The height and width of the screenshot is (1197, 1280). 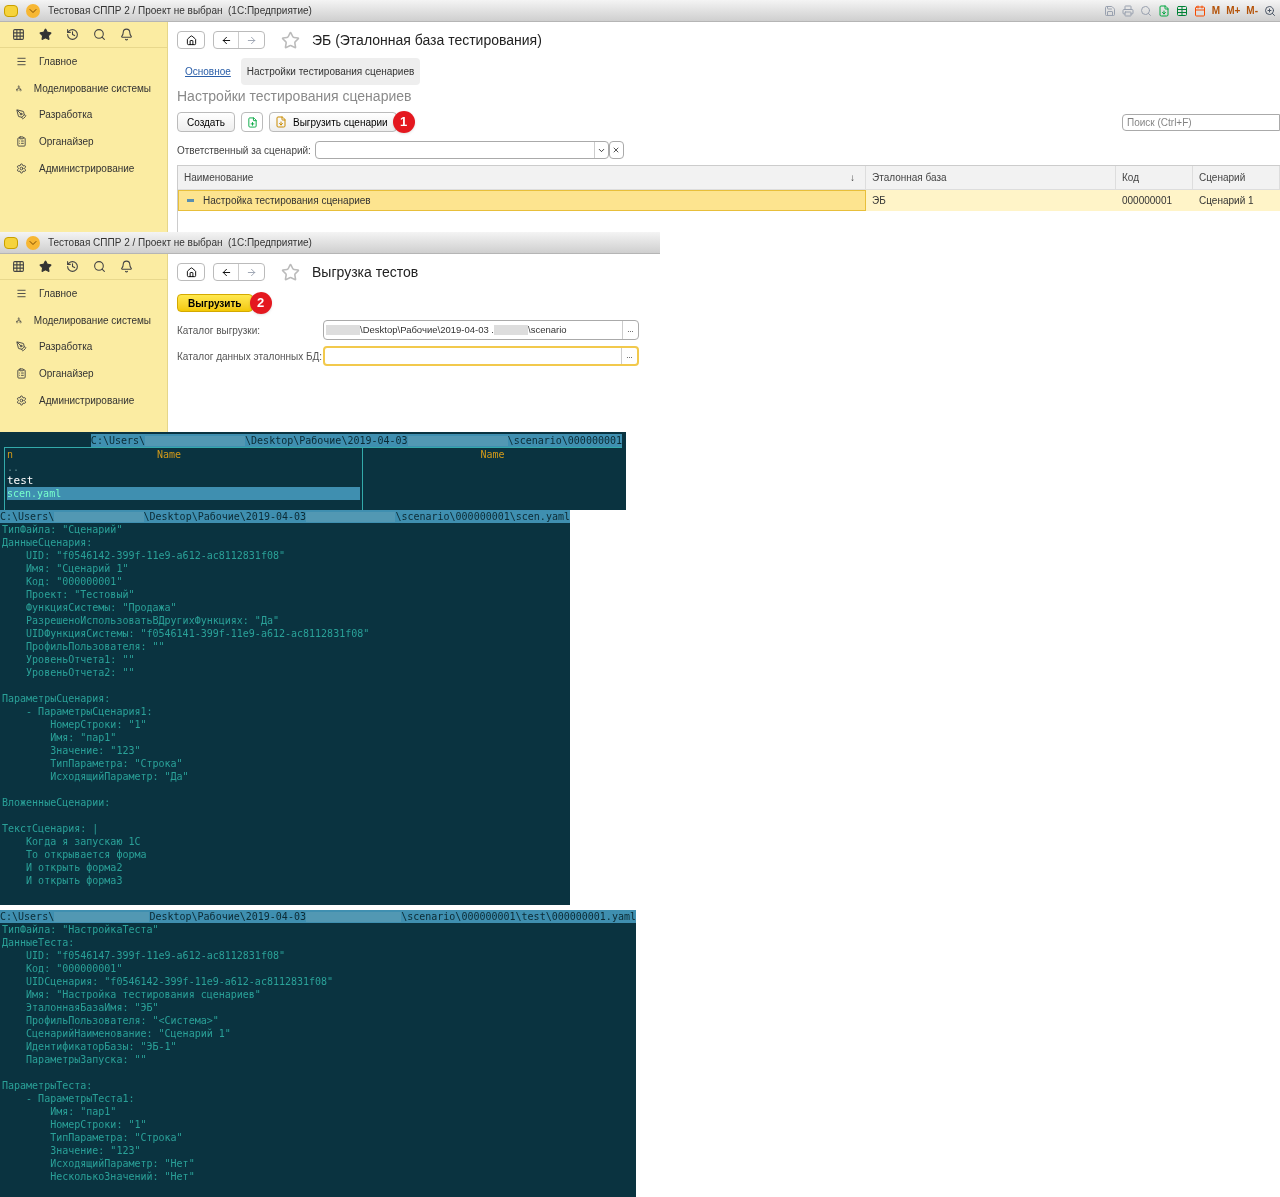 I want to click on column-header: Код, so click(x=1154, y=177).